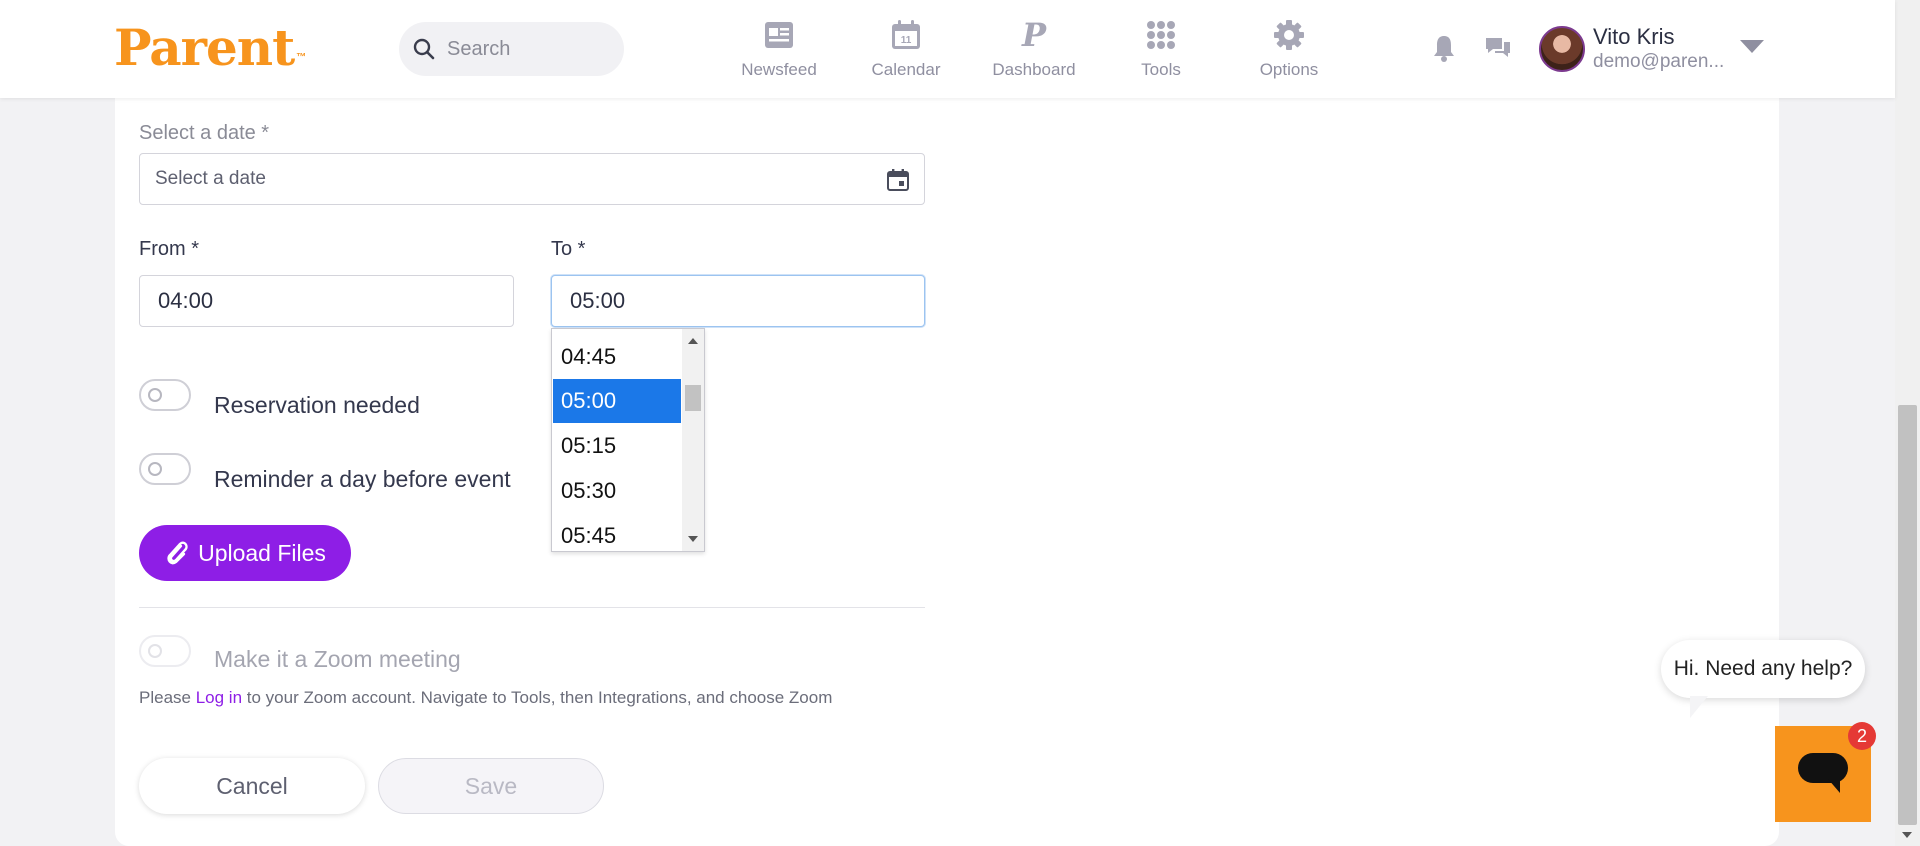  Describe the element at coordinates (1562, 49) in the screenshot. I see `avatar` at that location.